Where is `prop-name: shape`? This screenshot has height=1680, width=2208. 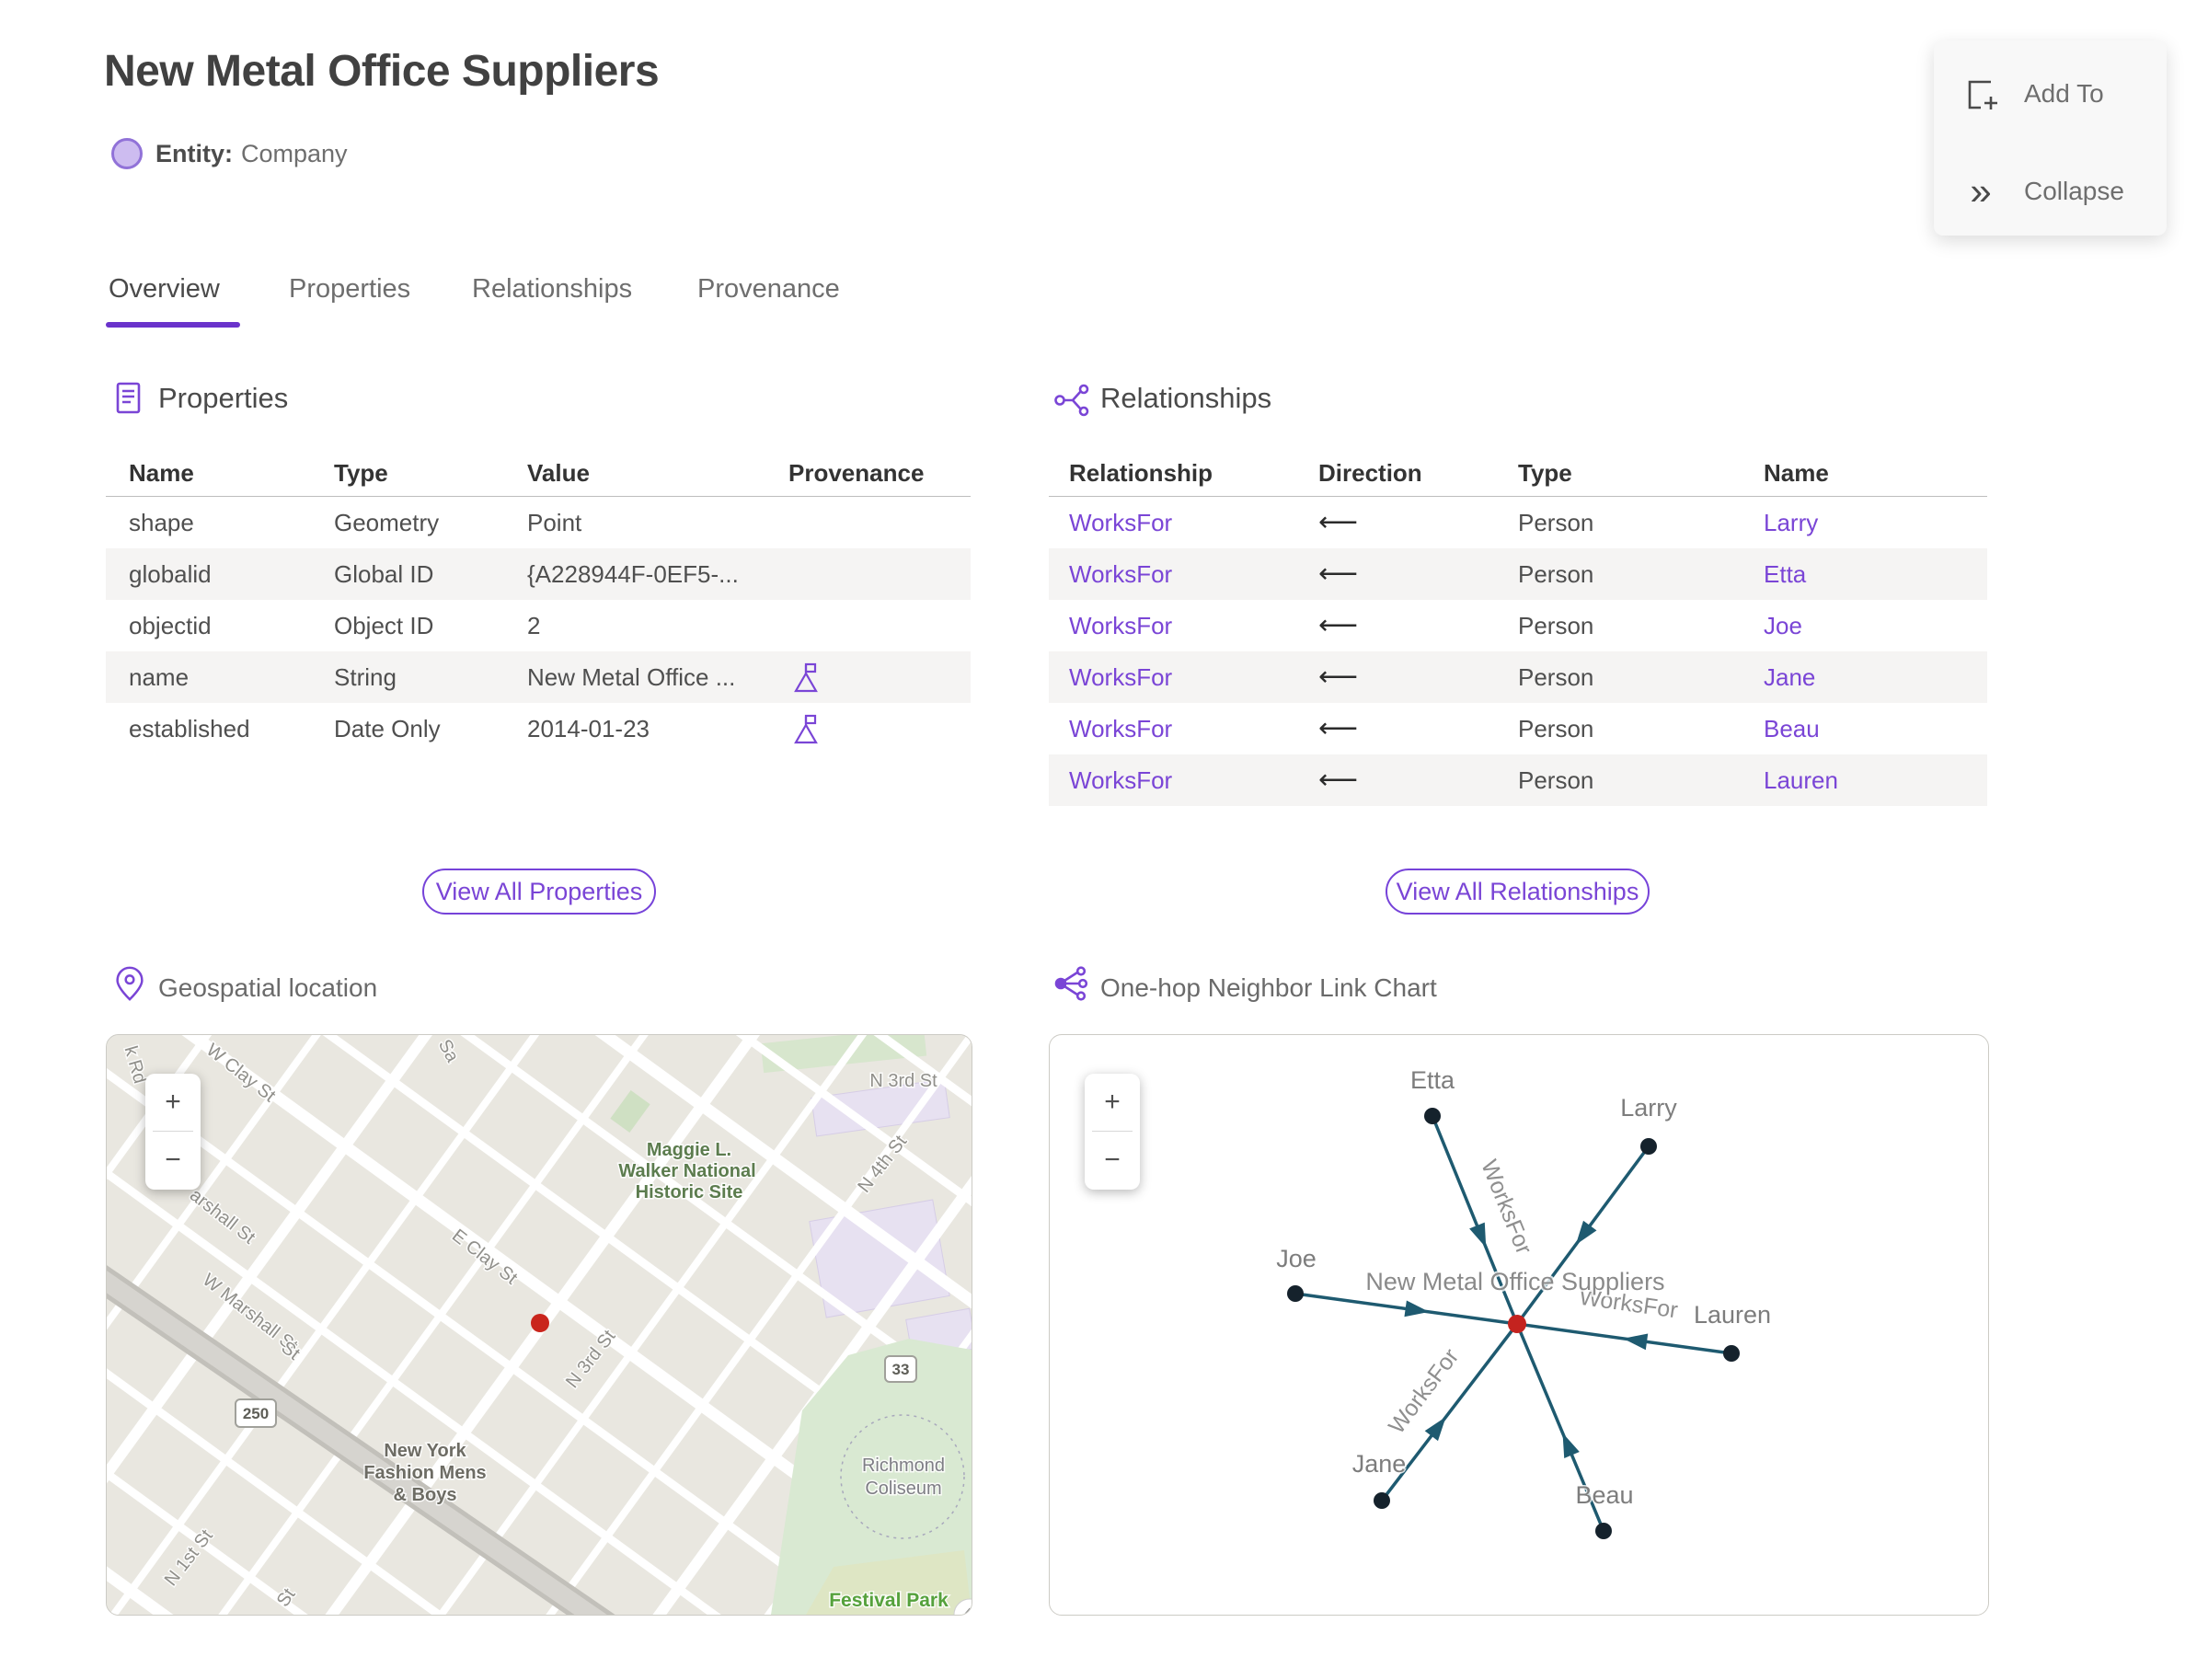 prop-name: shape is located at coordinates (161, 522).